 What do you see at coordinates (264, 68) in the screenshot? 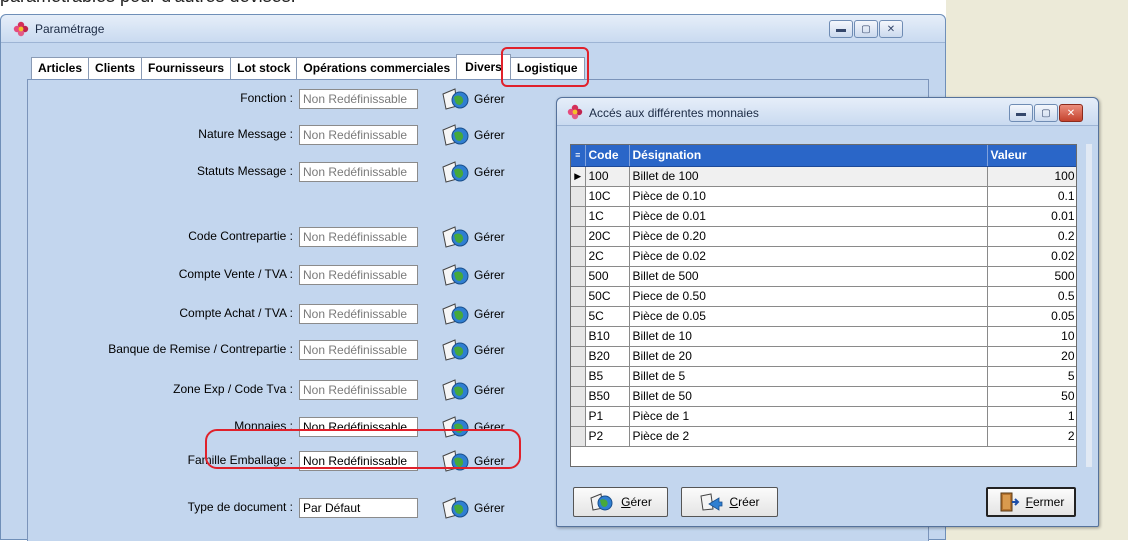
I see `tab-lot-stock: Lot stock` at bounding box center [264, 68].